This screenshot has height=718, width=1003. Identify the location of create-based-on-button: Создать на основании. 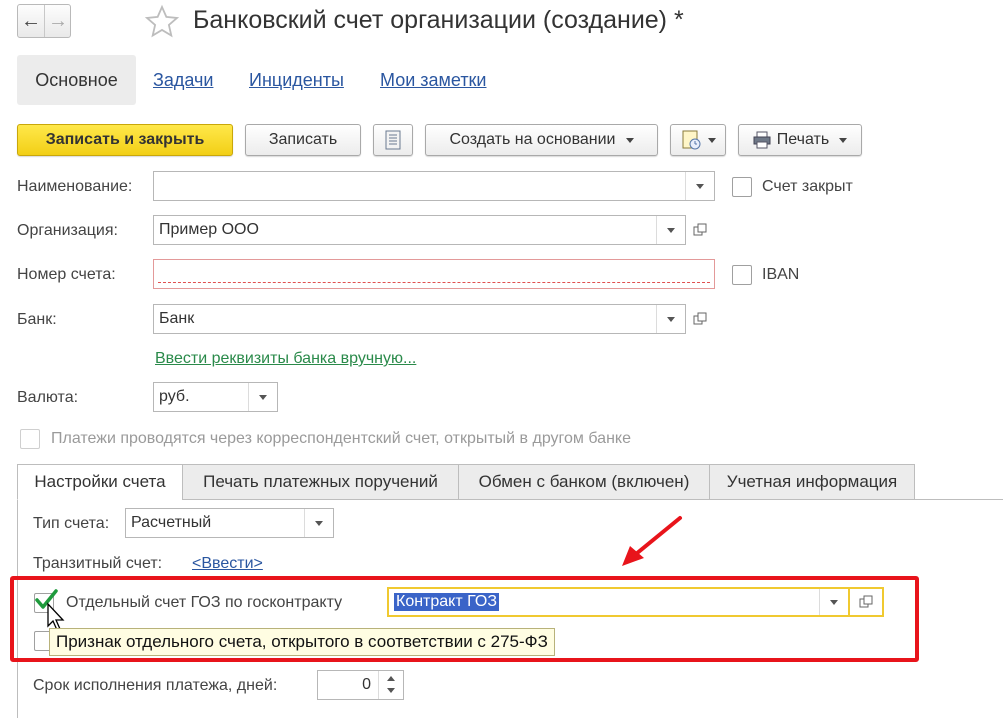
(541, 140).